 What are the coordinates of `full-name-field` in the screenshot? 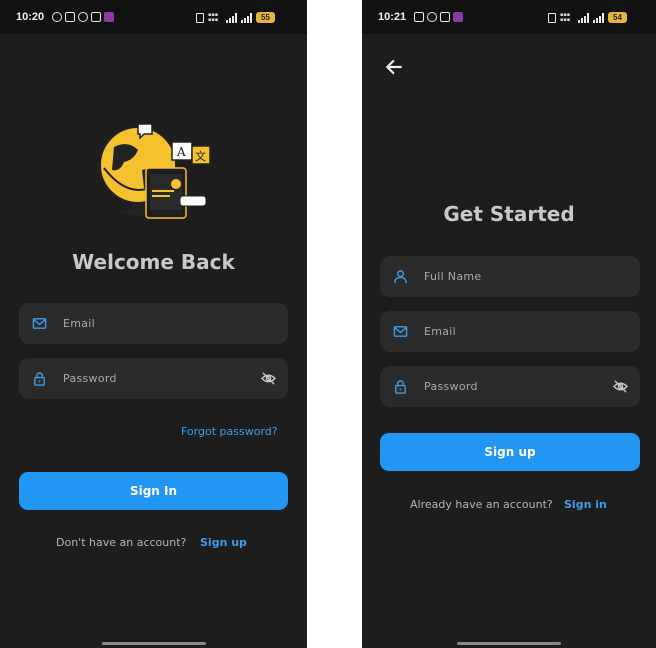 It's located at (510, 276).